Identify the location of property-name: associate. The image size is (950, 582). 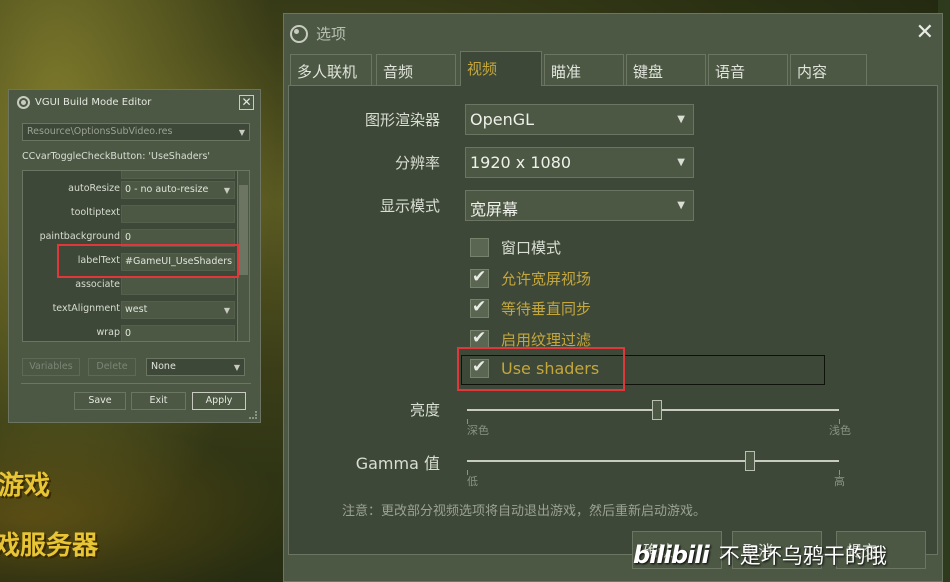
(97, 284).